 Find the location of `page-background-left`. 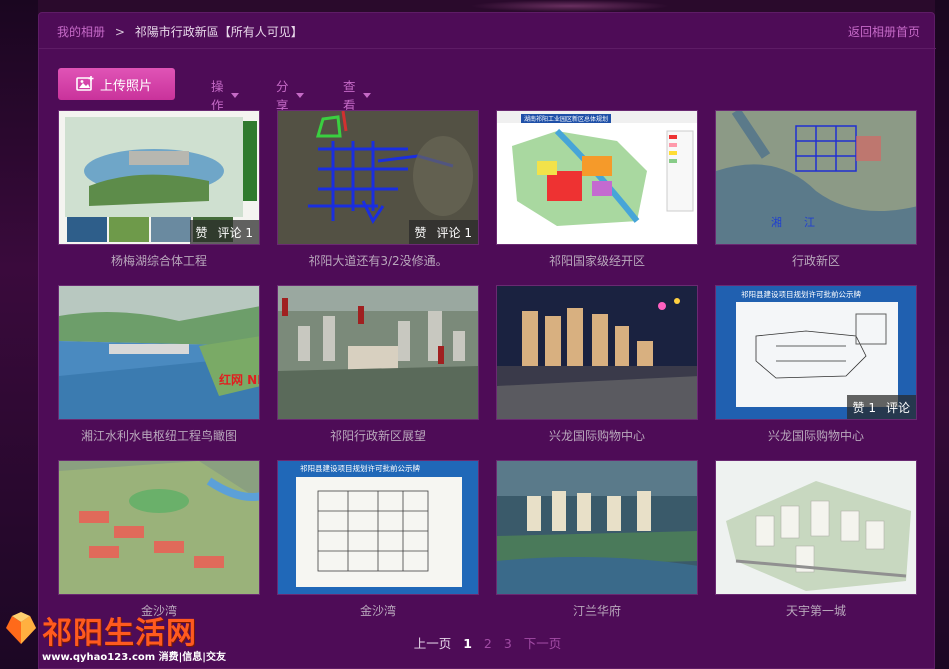

page-background-left is located at coordinates (19, 334).